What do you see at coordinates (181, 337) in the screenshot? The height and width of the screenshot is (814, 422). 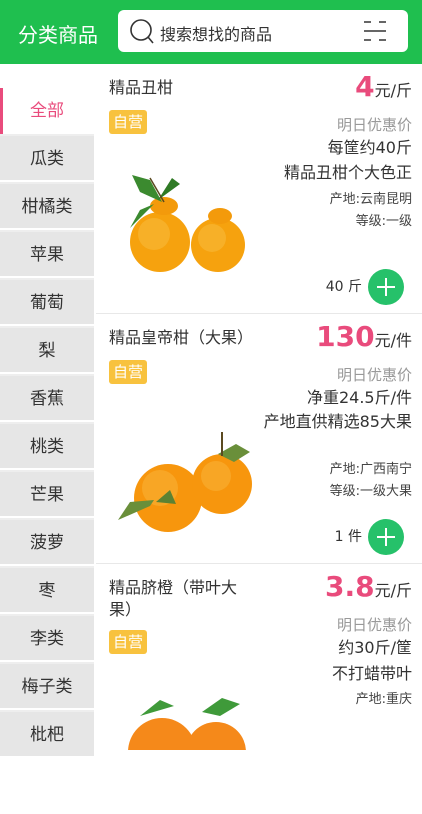 I see `goods-name: 精品皇帝柑（大果）` at bounding box center [181, 337].